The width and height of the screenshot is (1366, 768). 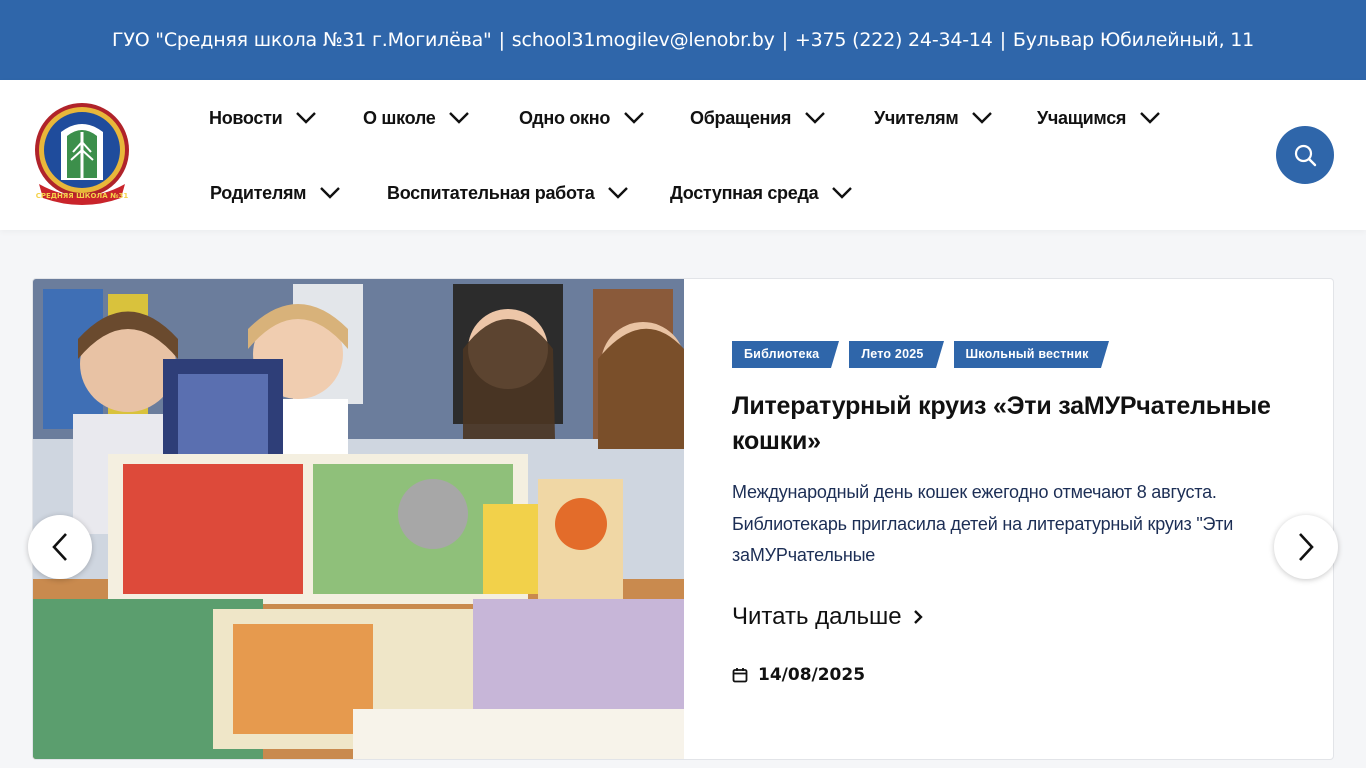 I want to click on nav-item-about-school: О школе, so click(x=416, y=117).